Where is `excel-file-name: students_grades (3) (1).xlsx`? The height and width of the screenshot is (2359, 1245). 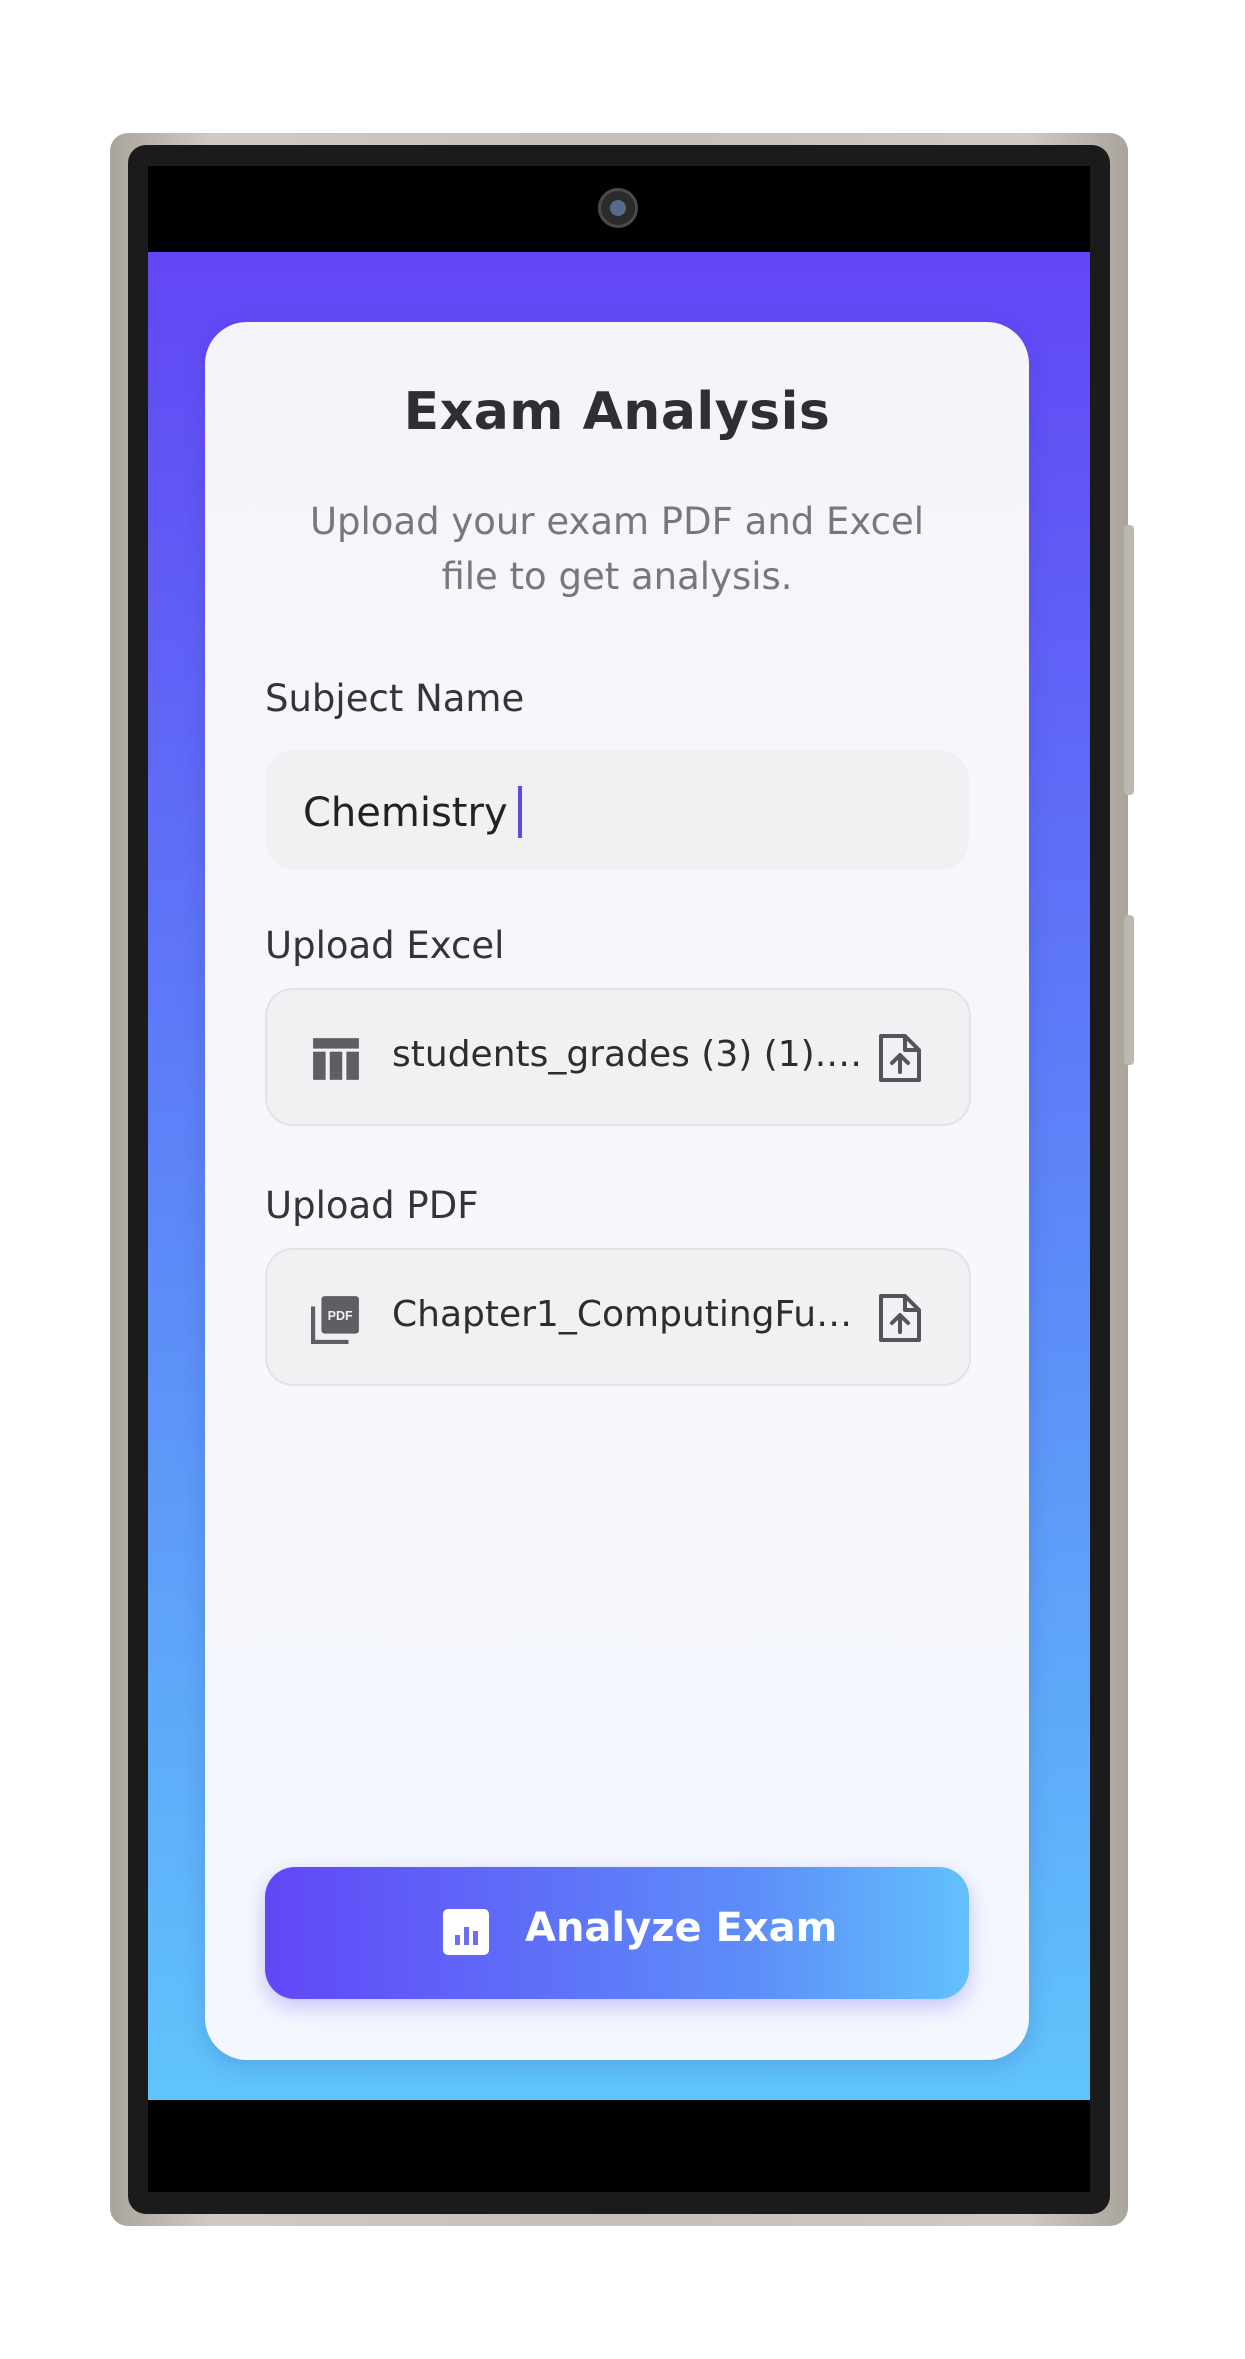 excel-file-name: students_grades (3) (1).xlsx is located at coordinates (632, 1054).